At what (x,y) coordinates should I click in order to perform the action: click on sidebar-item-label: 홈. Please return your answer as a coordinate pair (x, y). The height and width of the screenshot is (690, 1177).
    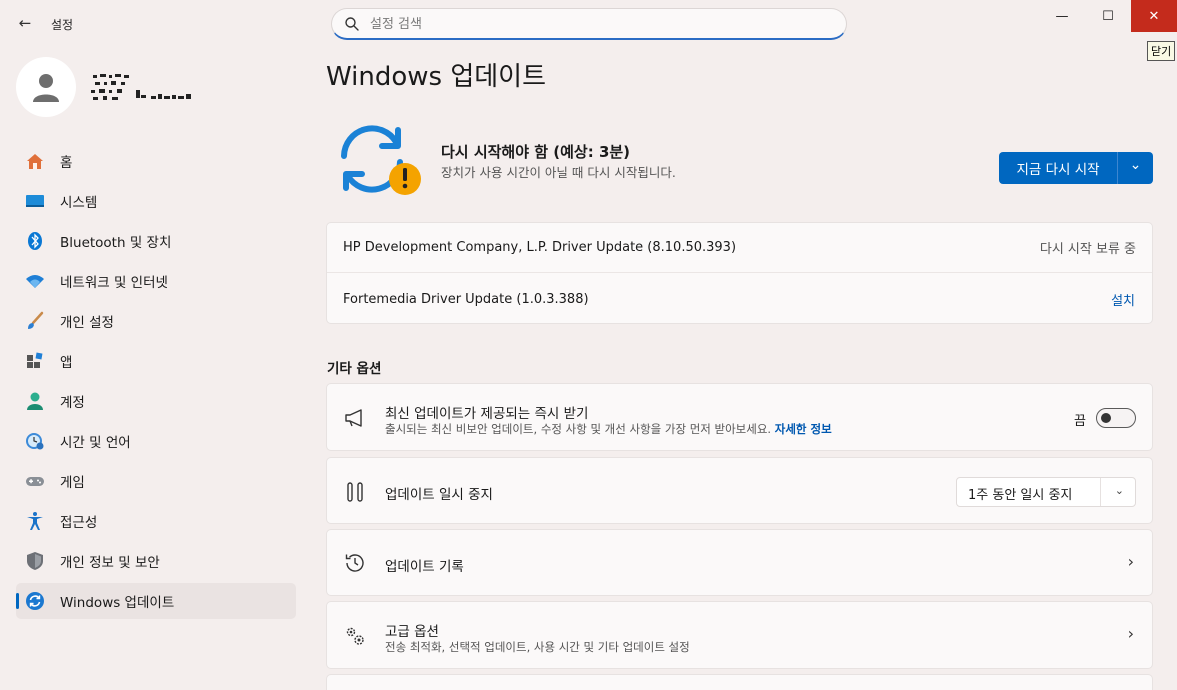
    Looking at the image, I should click on (66, 163).